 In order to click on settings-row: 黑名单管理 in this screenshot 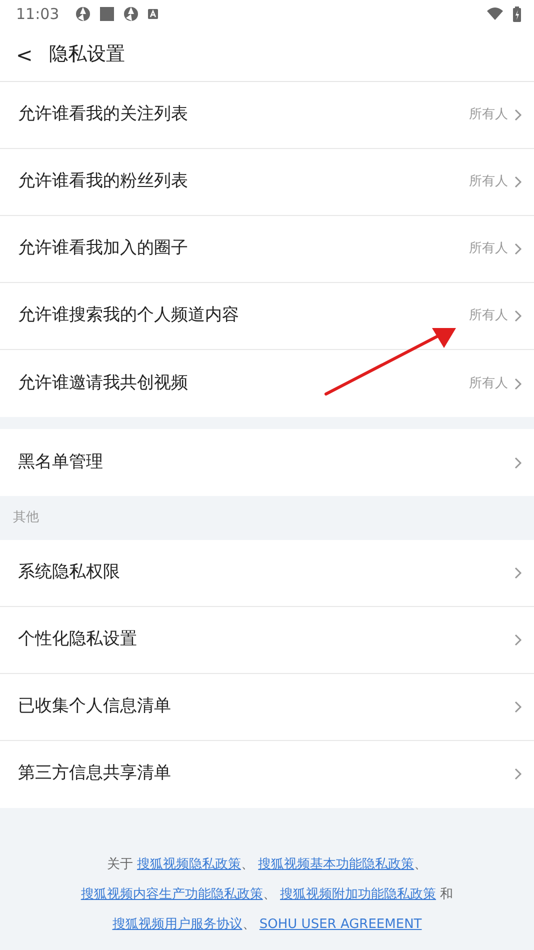, I will do `click(267, 462)`.